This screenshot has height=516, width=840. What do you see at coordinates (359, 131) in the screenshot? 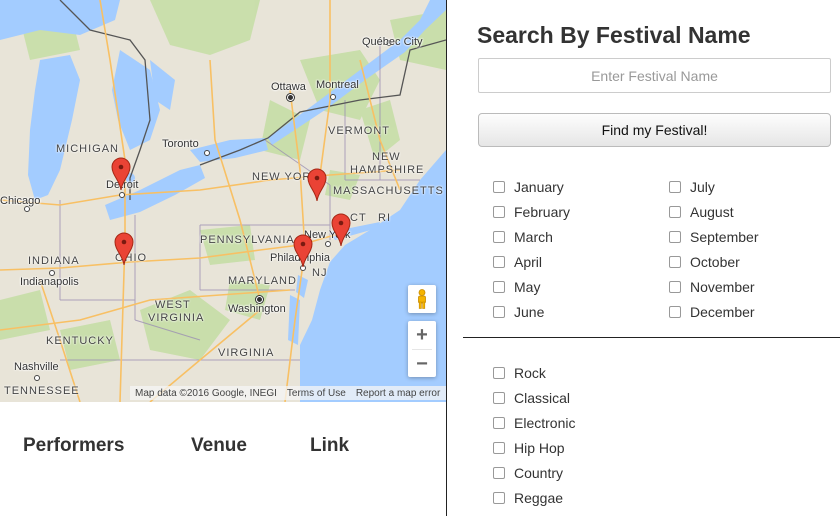
I see `region-vermont: VERMONT` at bounding box center [359, 131].